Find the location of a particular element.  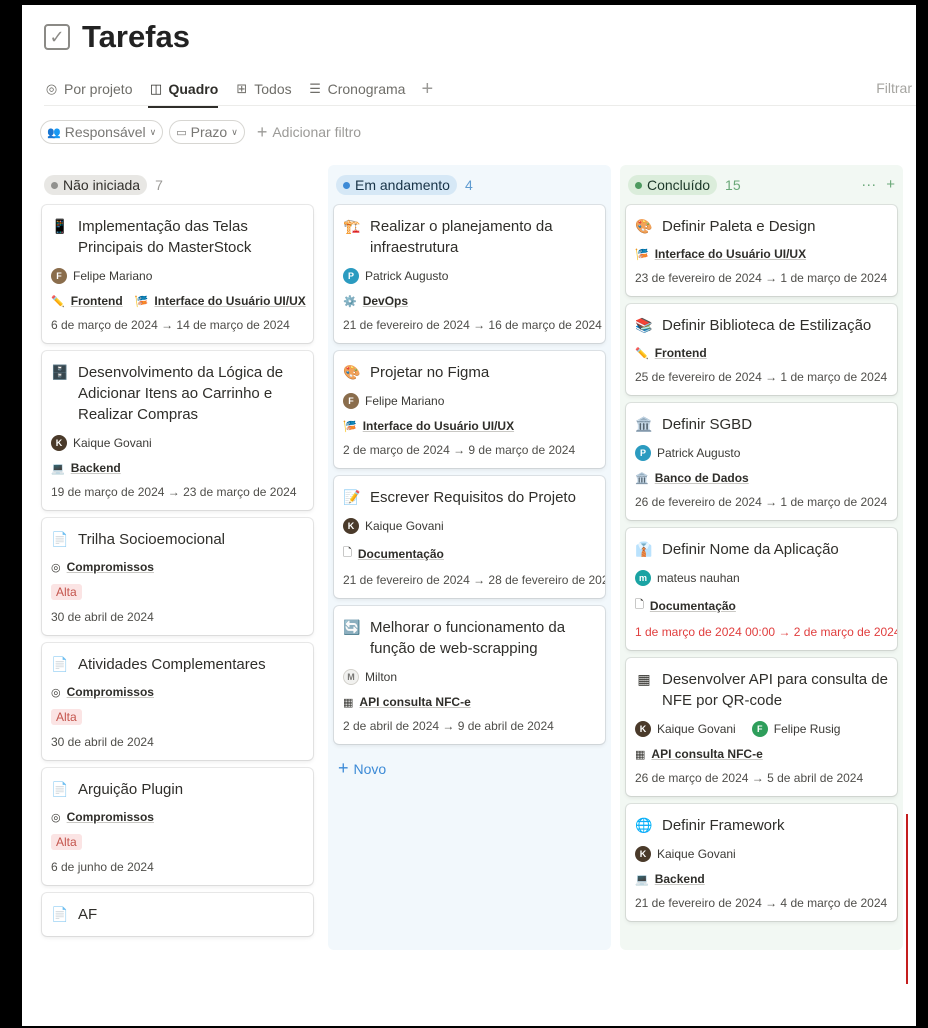

new-card-button: + Novo is located at coordinates (469, 769).